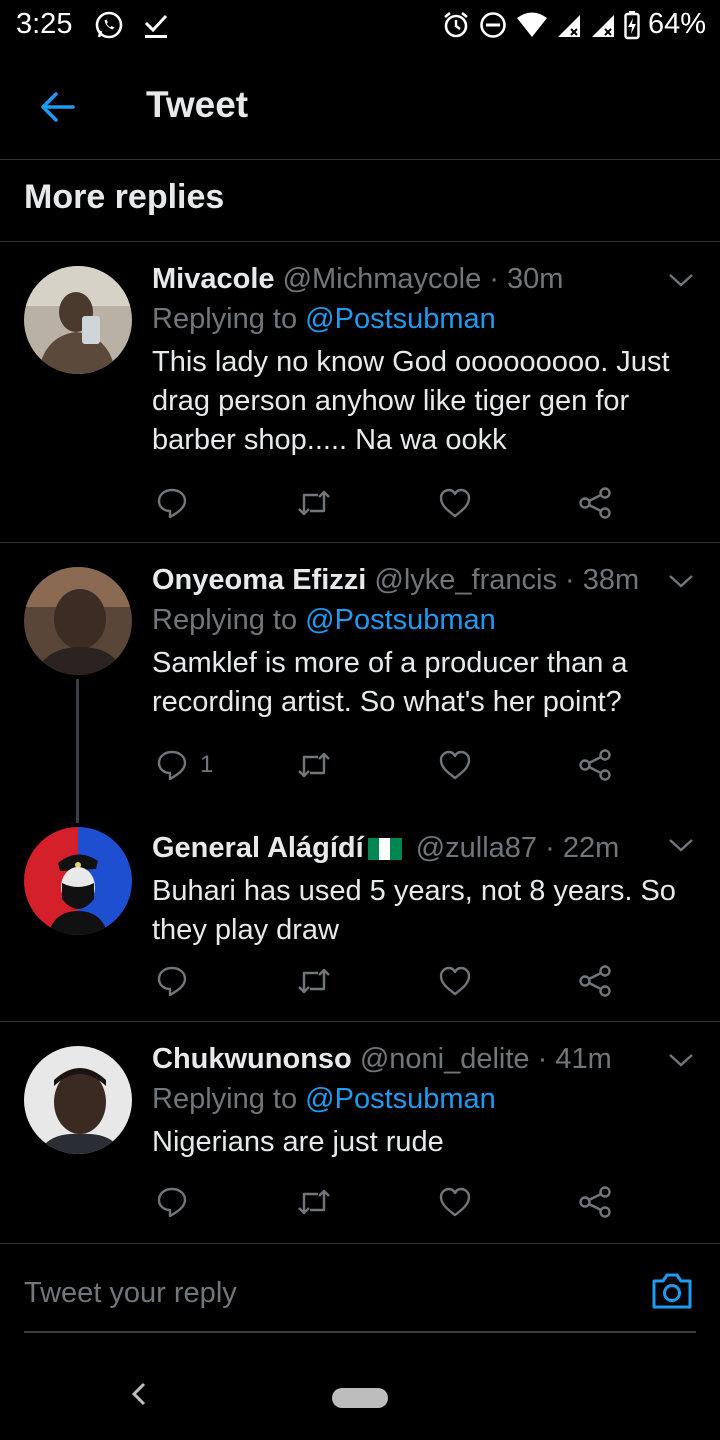  What do you see at coordinates (207, 764) in the screenshot?
I see `reply-count: 1` at bounding box center [207, 764].